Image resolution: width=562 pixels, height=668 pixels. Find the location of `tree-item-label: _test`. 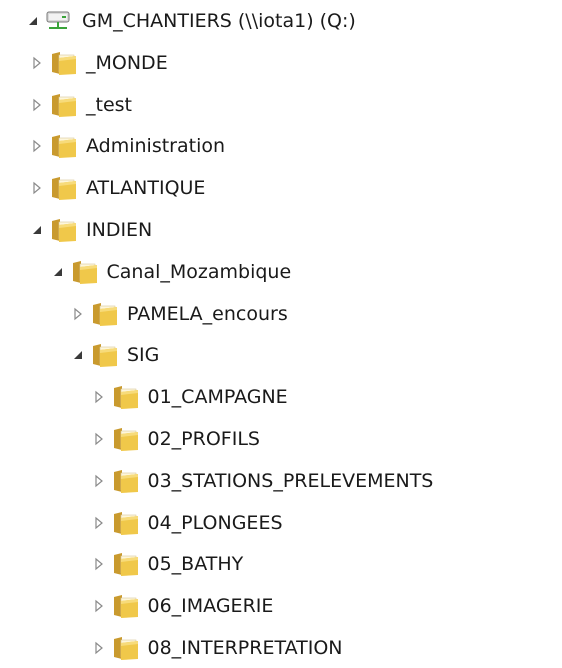

tree-item-label: _test is located at coordinates (109, 104).